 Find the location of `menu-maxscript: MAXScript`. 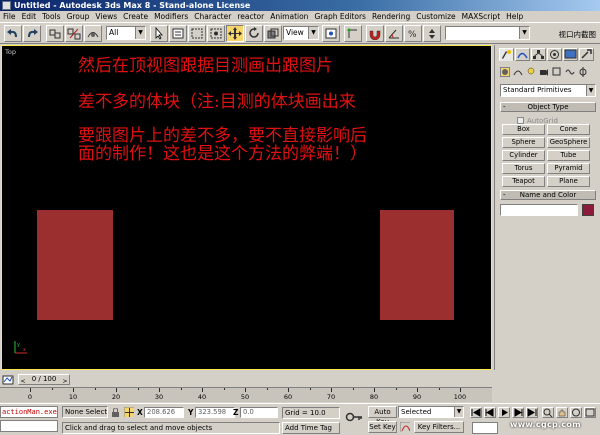

menu-maxscript: MAXScript is located at coordinates (481, 16).